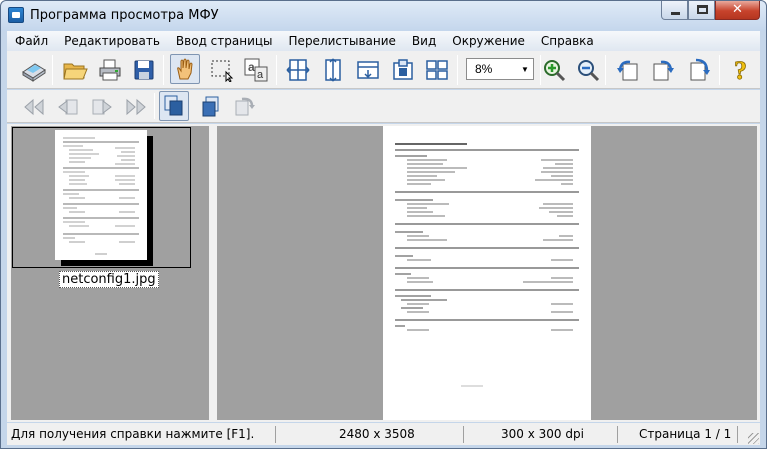 The width and height of the screenshot is (767, 449). I want to click on last-page-icon, so click(136, 107).